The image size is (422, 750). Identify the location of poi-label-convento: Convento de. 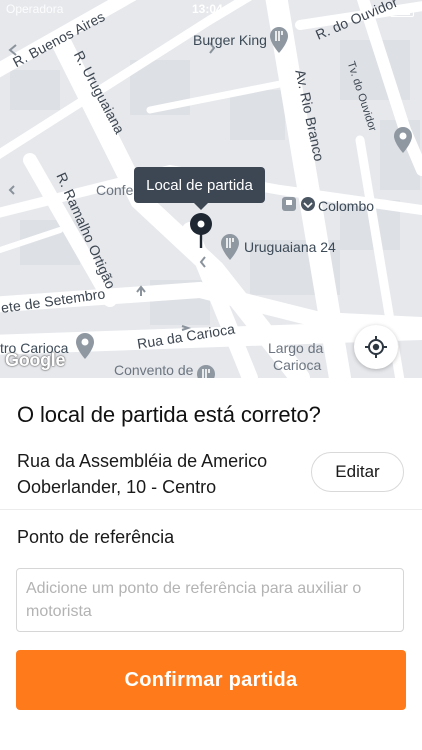
(154, 370).